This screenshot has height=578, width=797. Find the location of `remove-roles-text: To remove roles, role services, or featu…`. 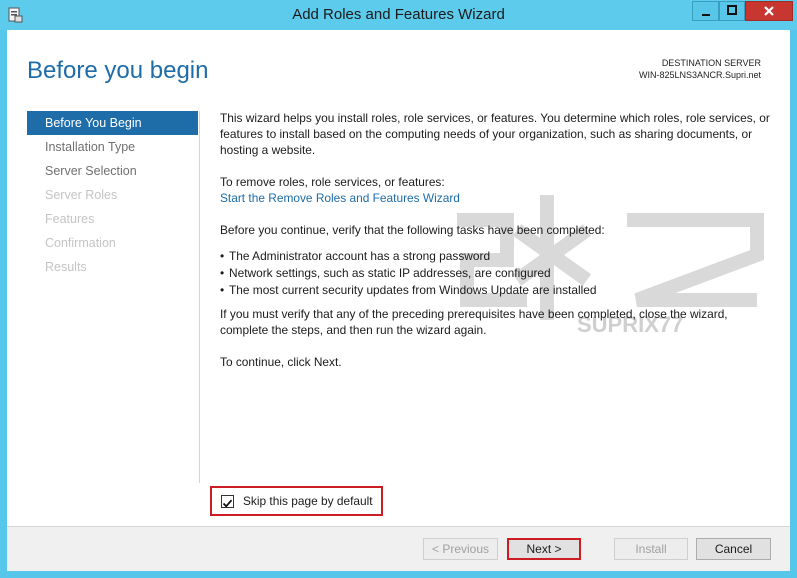

remove-roles-text: To remove roles, role services, or featu… is located at coordinates (332, 182).